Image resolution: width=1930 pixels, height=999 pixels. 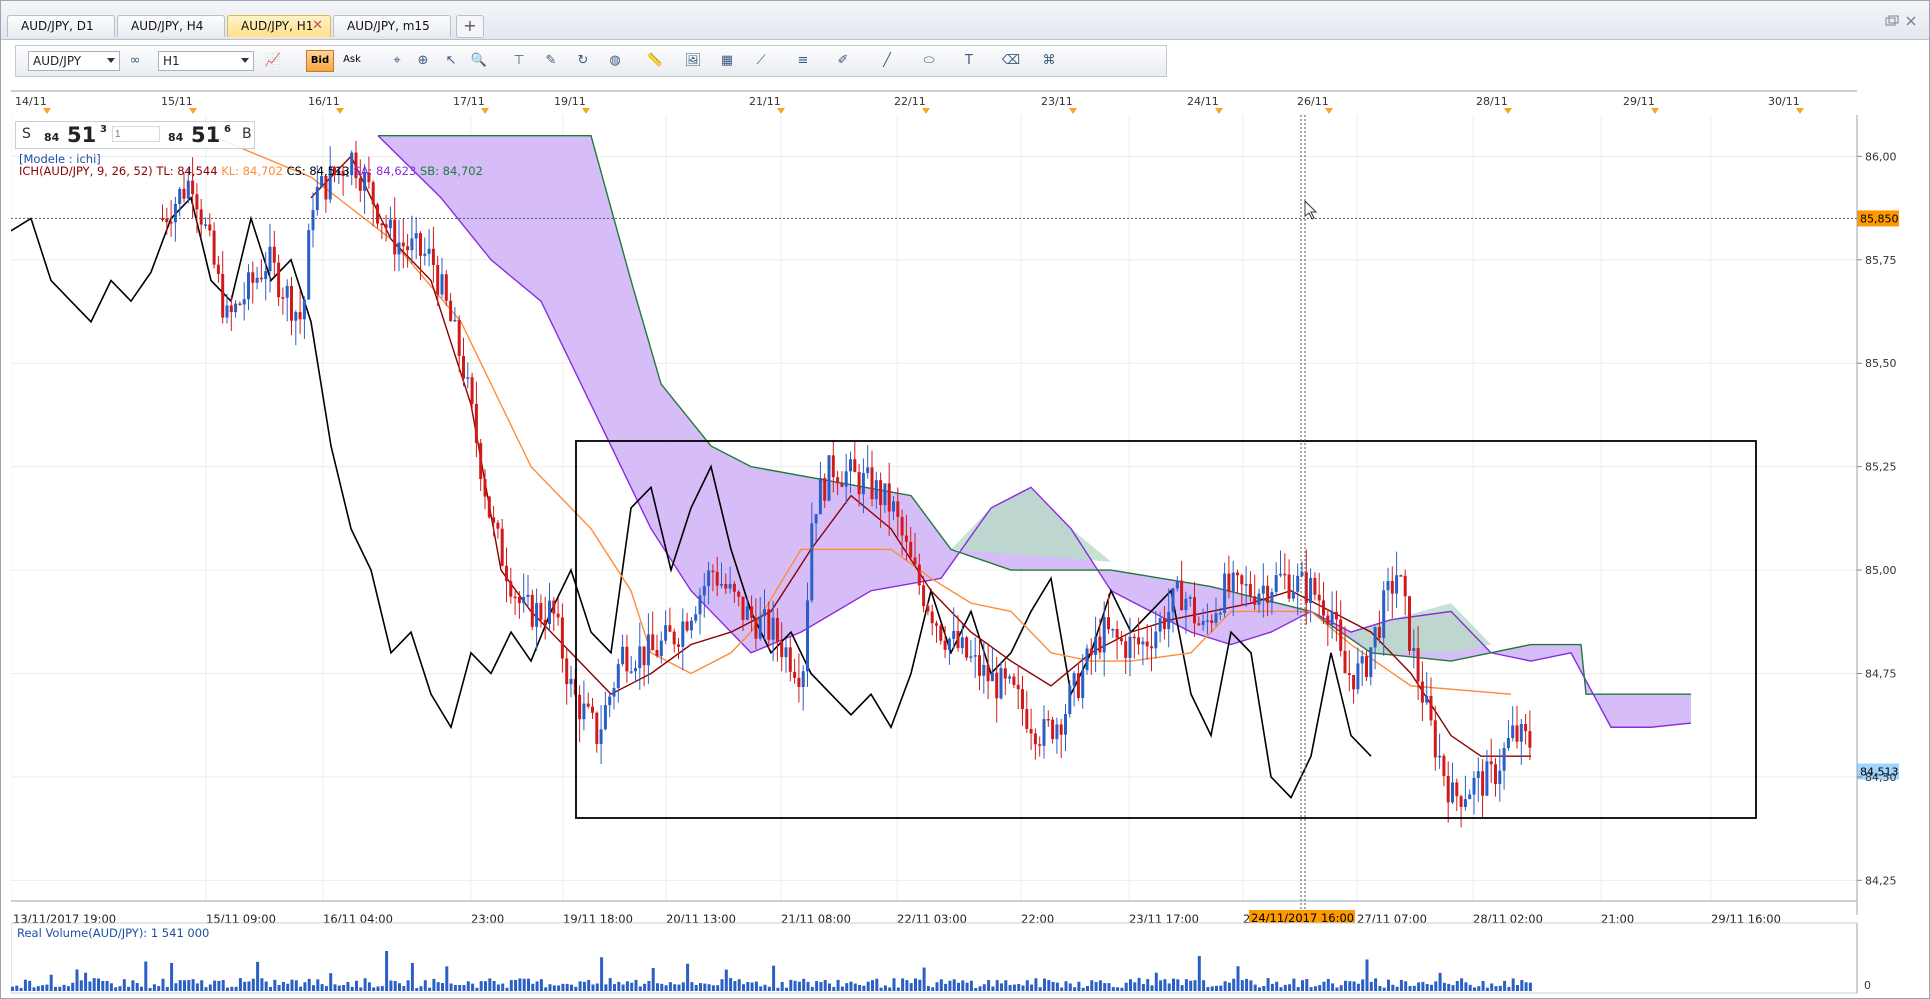 What do you see at coordinates (761, 61) in the screenshot?
I see `fibonacci-icon: ⟋` at bounding box center [761, 61].